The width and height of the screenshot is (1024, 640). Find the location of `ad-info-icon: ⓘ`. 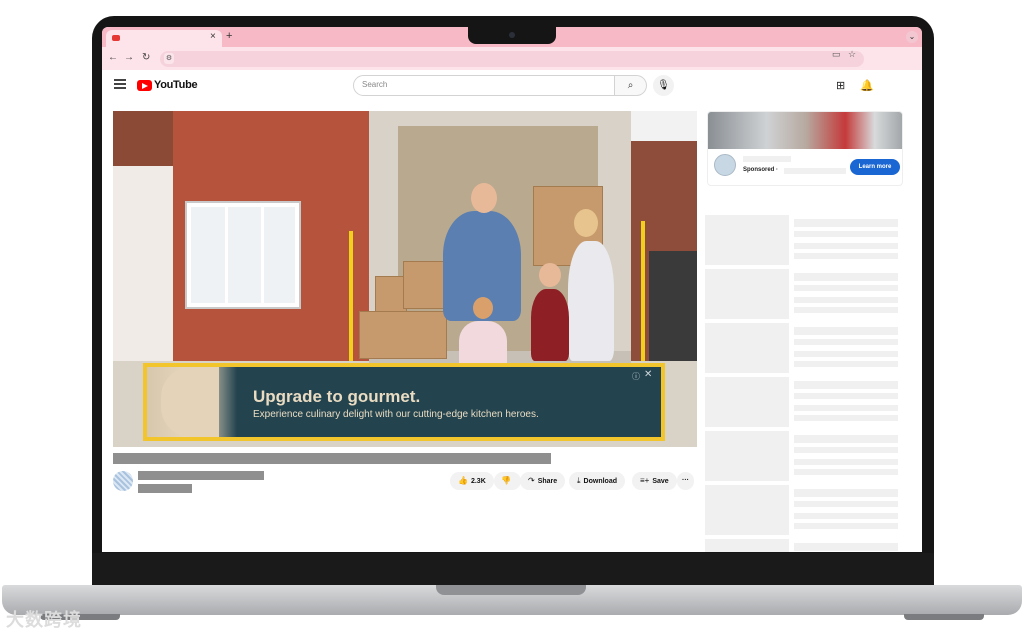

ad-info-icon: ⓘ is located at coordinates (636, 376).